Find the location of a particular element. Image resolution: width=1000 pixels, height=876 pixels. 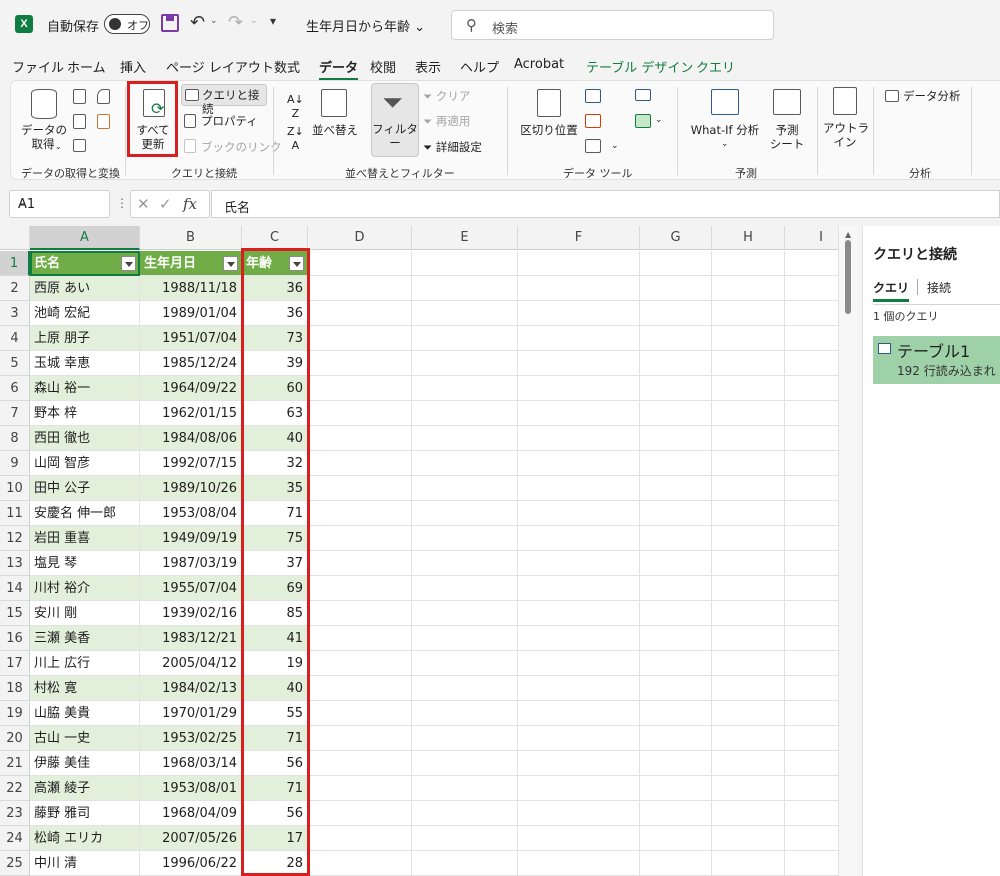

query-item: テーブル1 192 行読み込まれ is located at coordinates (936, 360).